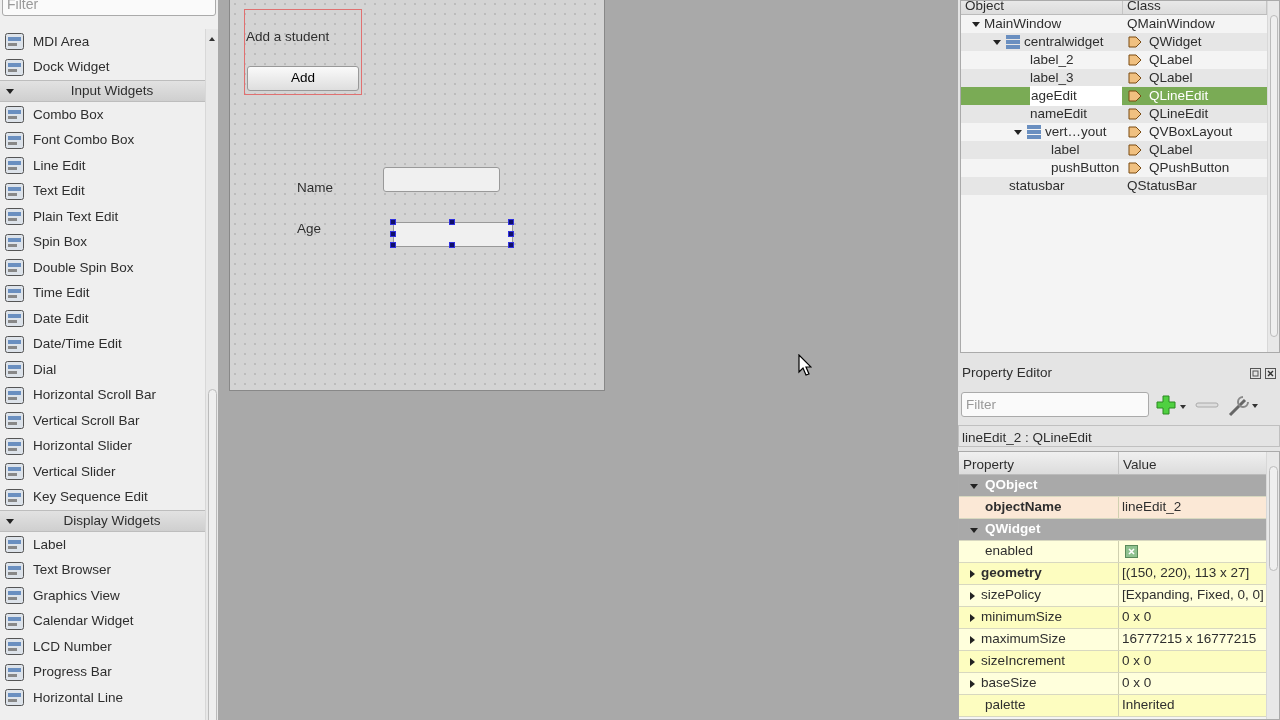  Describe the element at coordinates (1059, 113) in the screenshot. I see `object-name: nameEdit` at that location.